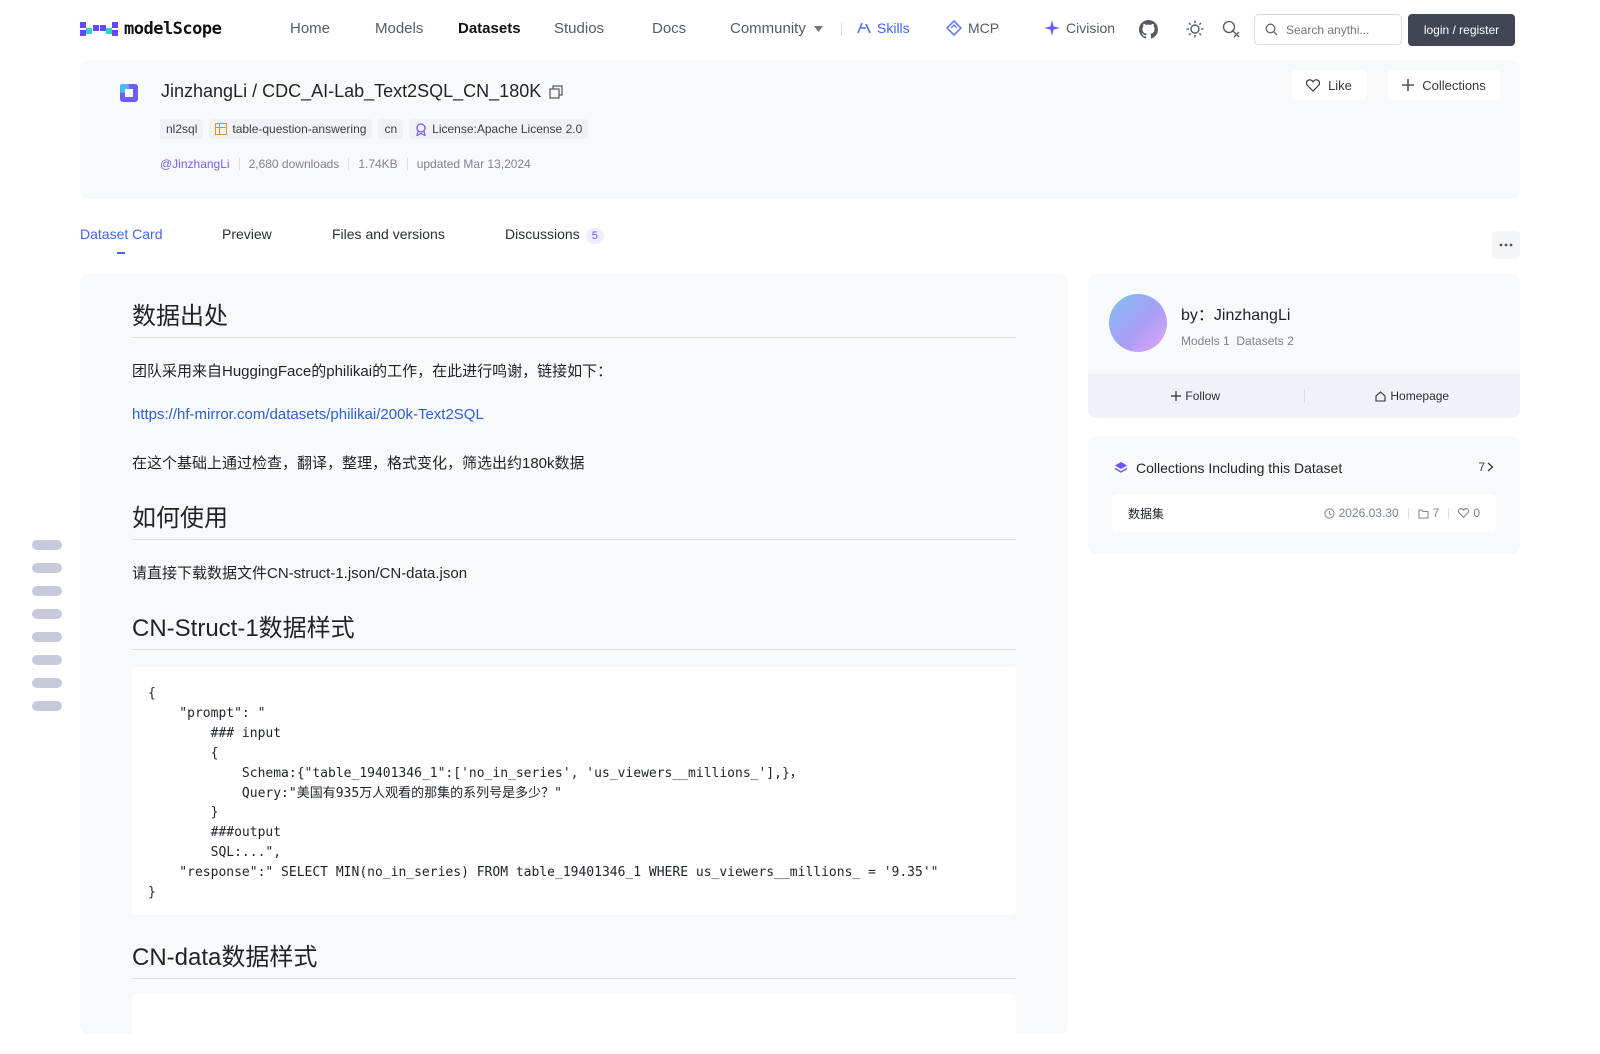  I want to click on collections-button: Collections, so click(1444, 85).